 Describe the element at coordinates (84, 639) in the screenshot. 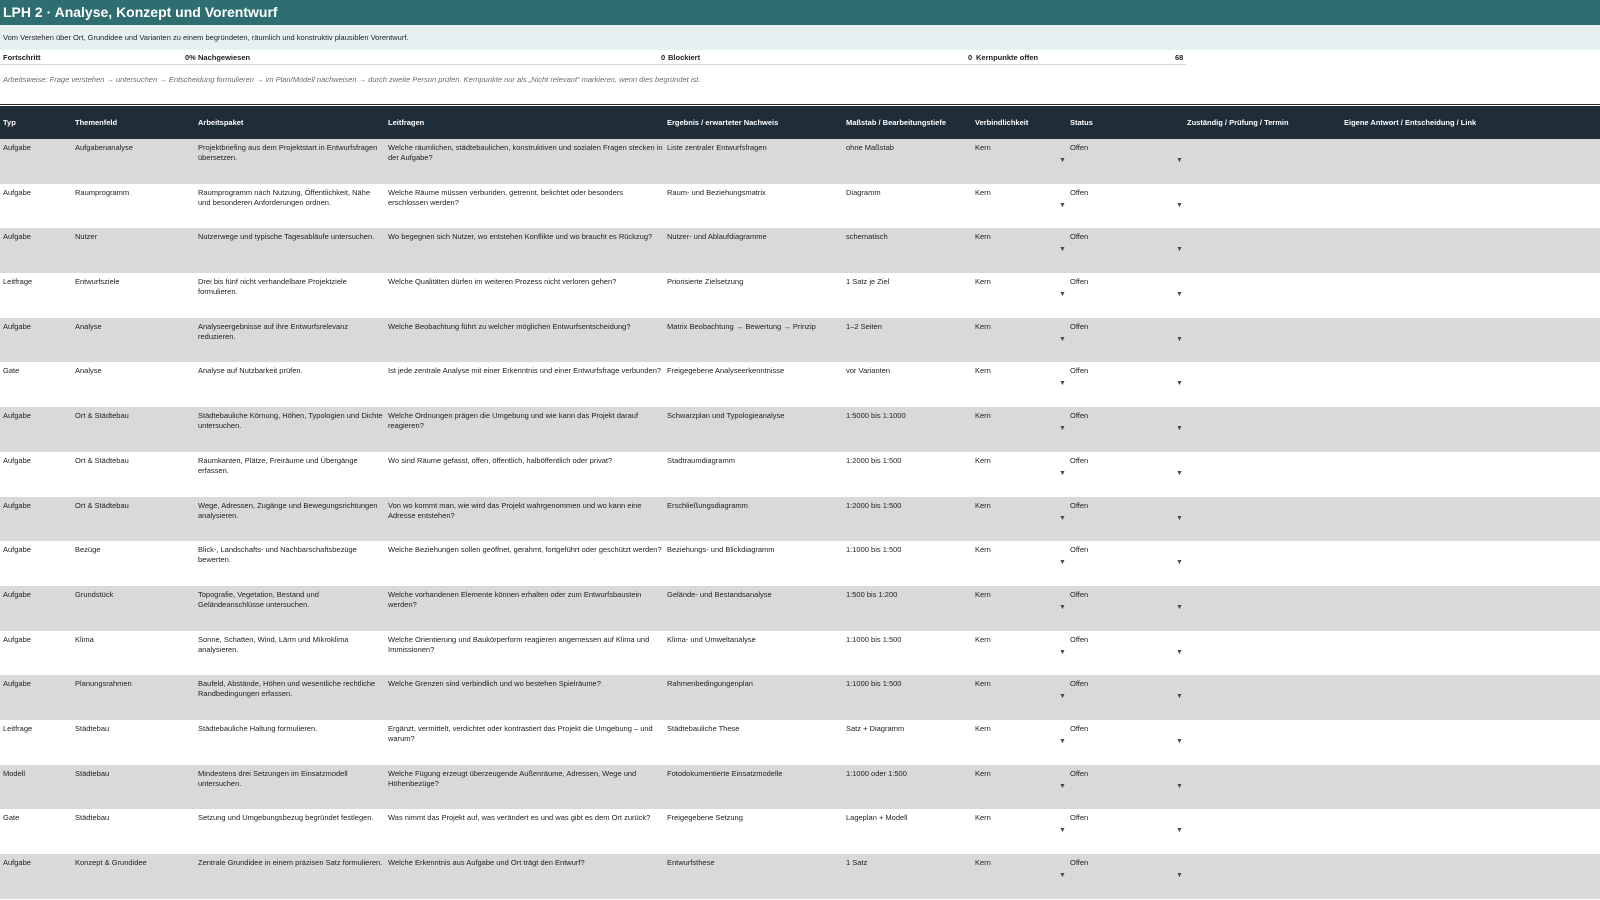

I see `cell-themenfeld: Klima` at that location.